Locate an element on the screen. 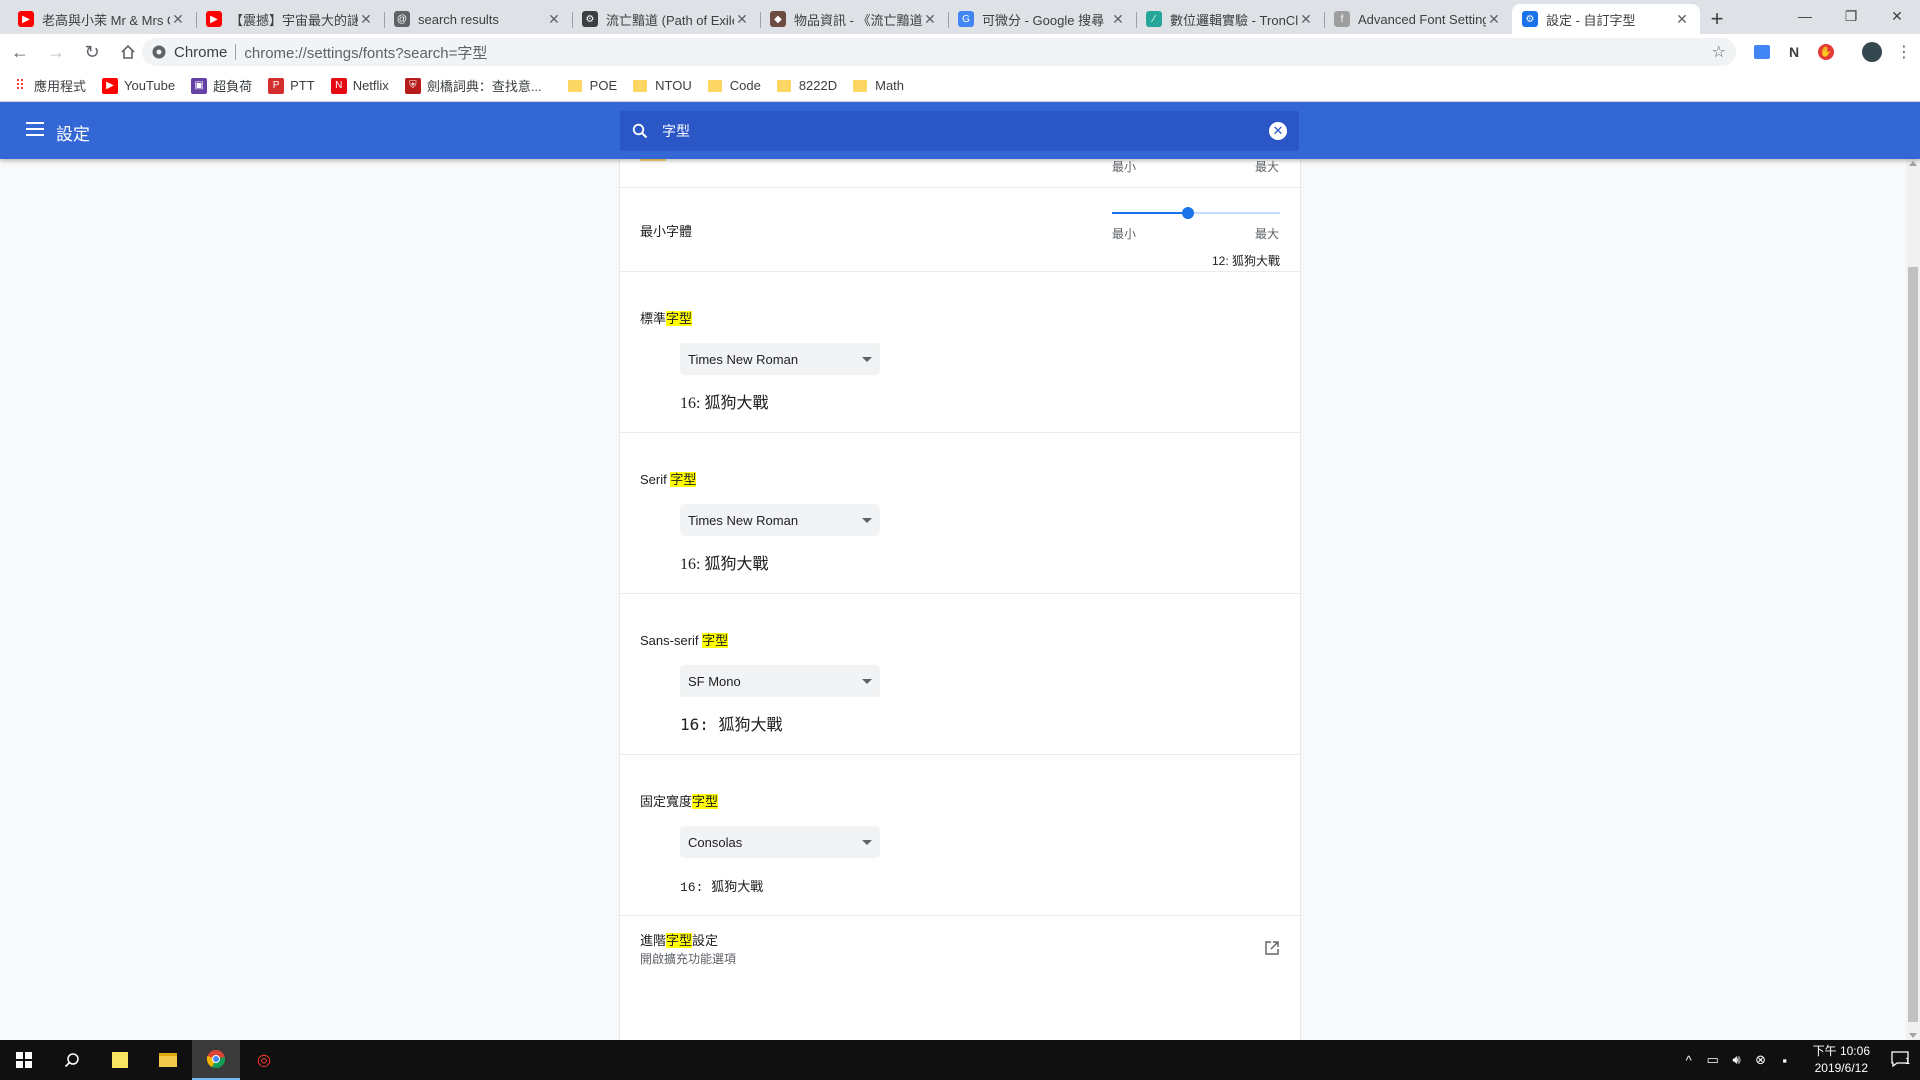 The width and height of the screenshot is (1920, 1080). browser-tab: ⚙ 流亡黯道 (Path of Exile) ✕ is located at coordinates (666, 19).